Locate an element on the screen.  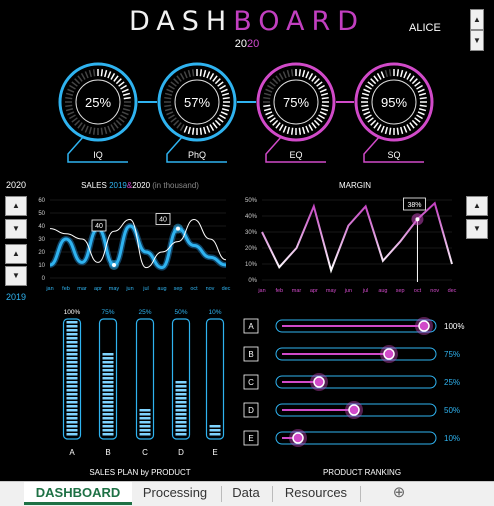
sales-ytick: 30 is located at coordinates (41, 240).